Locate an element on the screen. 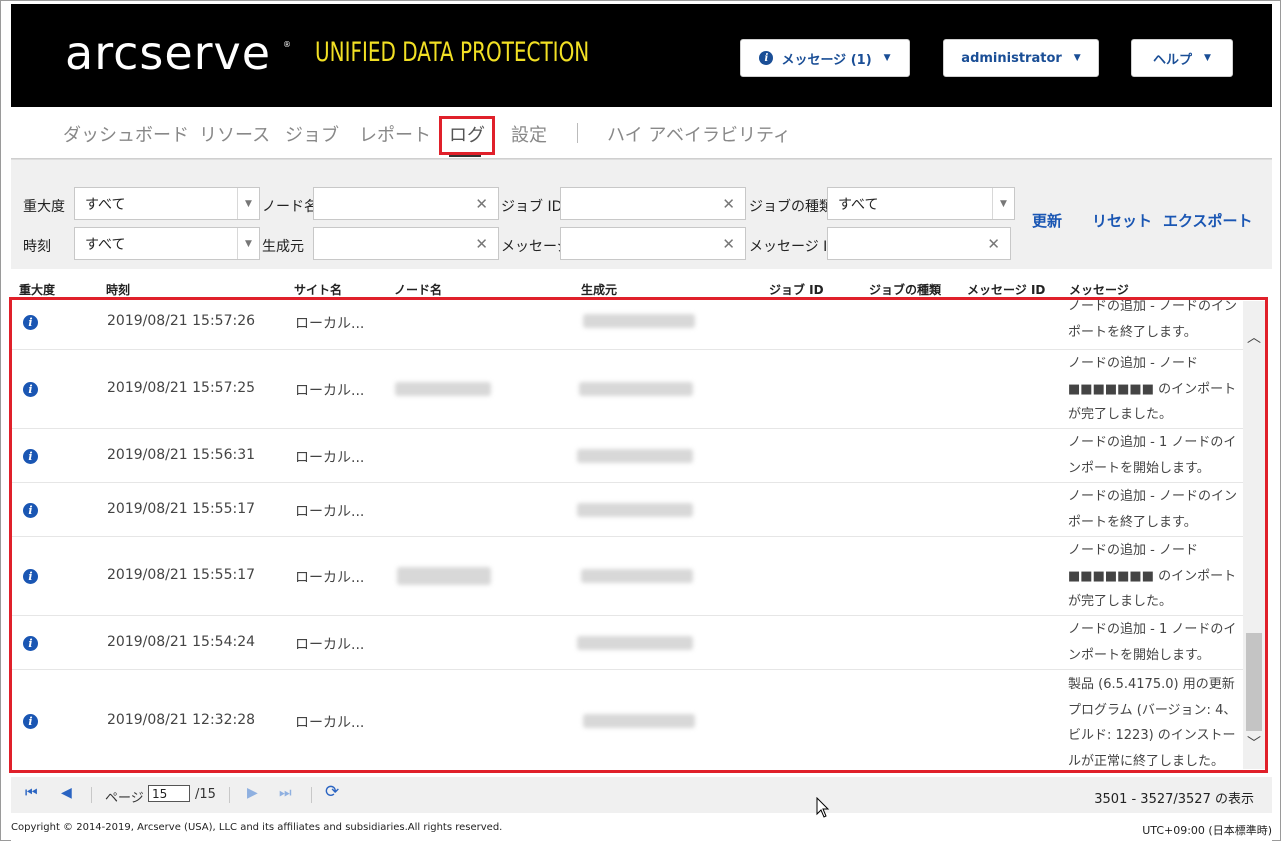  prev-page-icon: ◀ is located at coordinates (66, 793).